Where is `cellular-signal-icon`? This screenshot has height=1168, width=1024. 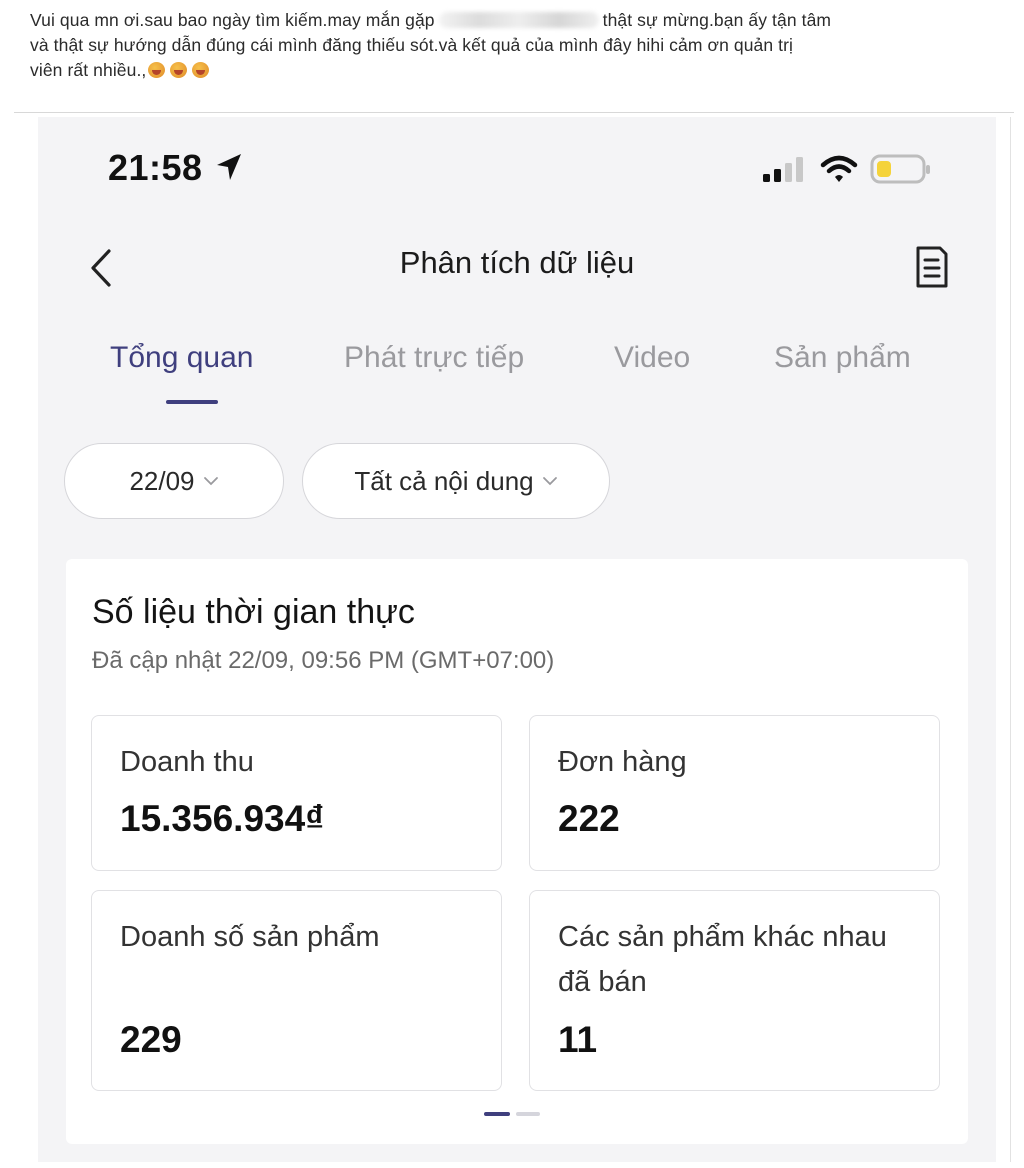 cellular-signal-icon is located at coordinates (783, 169).